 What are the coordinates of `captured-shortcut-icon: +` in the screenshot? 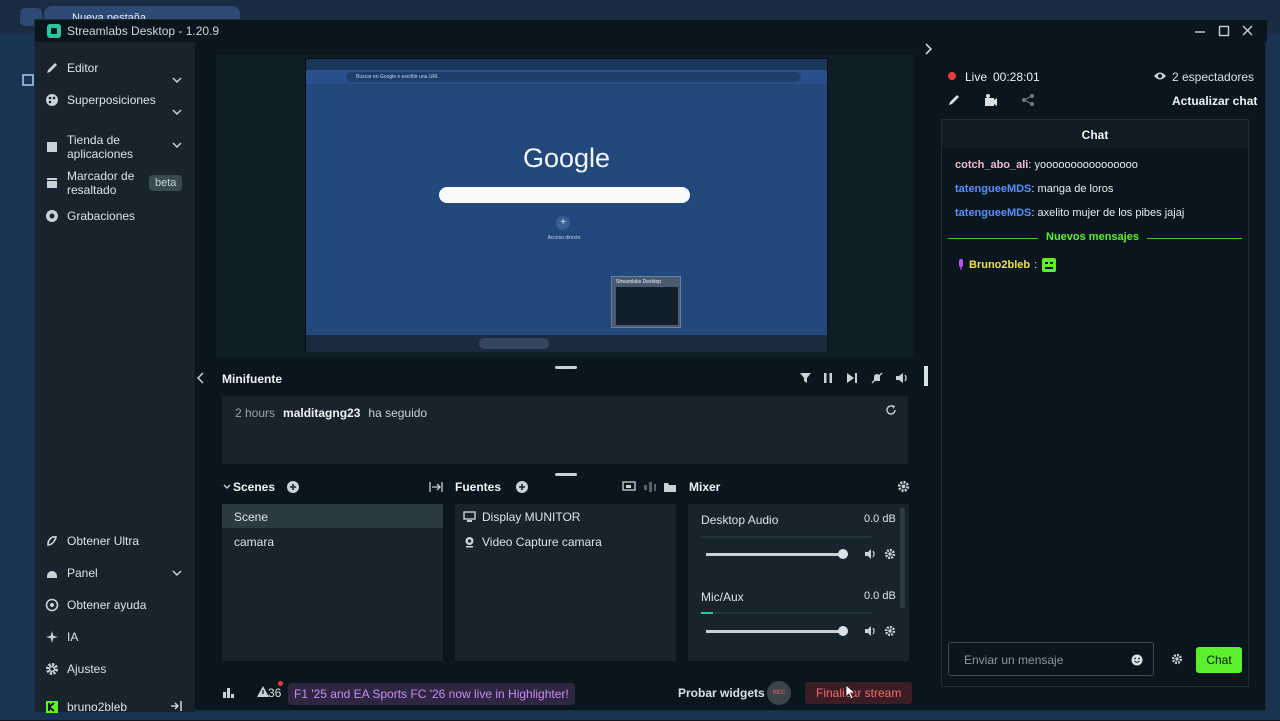 It's located at (563, 223).